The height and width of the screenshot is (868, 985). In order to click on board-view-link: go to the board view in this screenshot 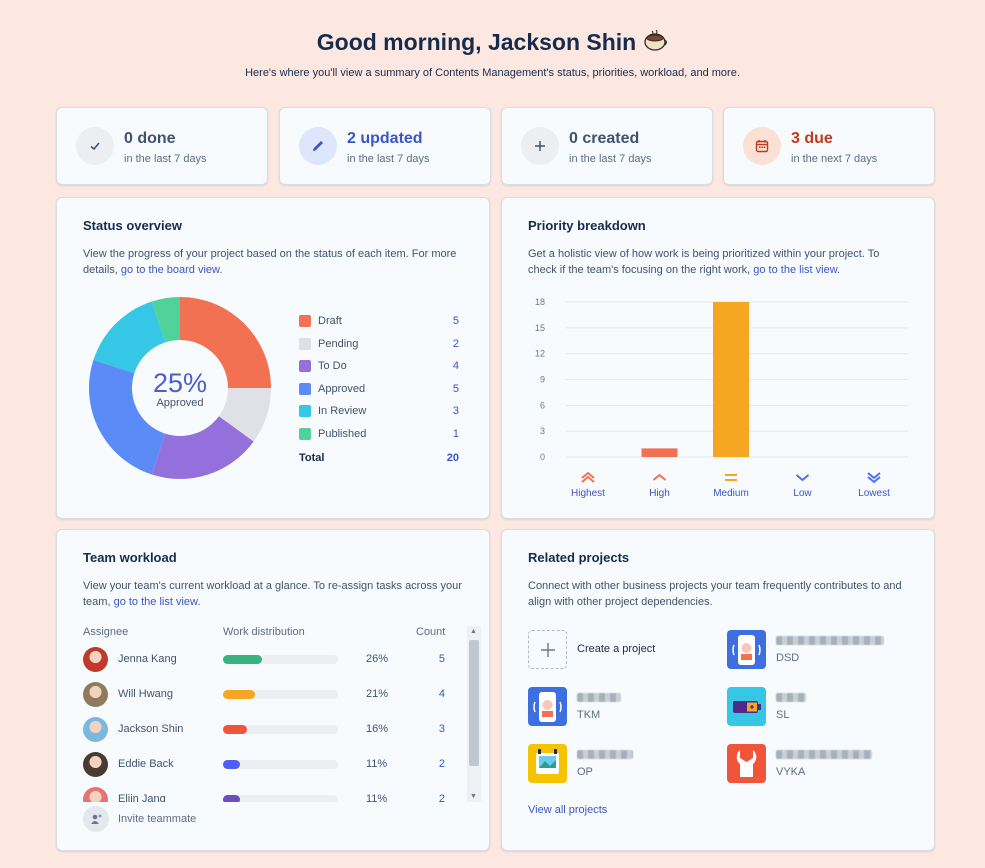, I will do `click(170, 270)`.